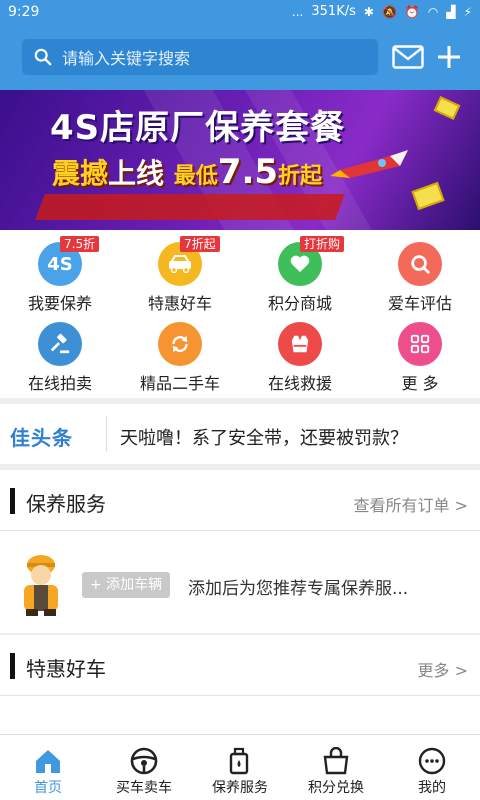 The height and width of the screenshot is (800, 480). What do you see at coordinates (433, 11) in the screenshot?
I see `wifi-icon: ◠` at bounding box center [433, 11].